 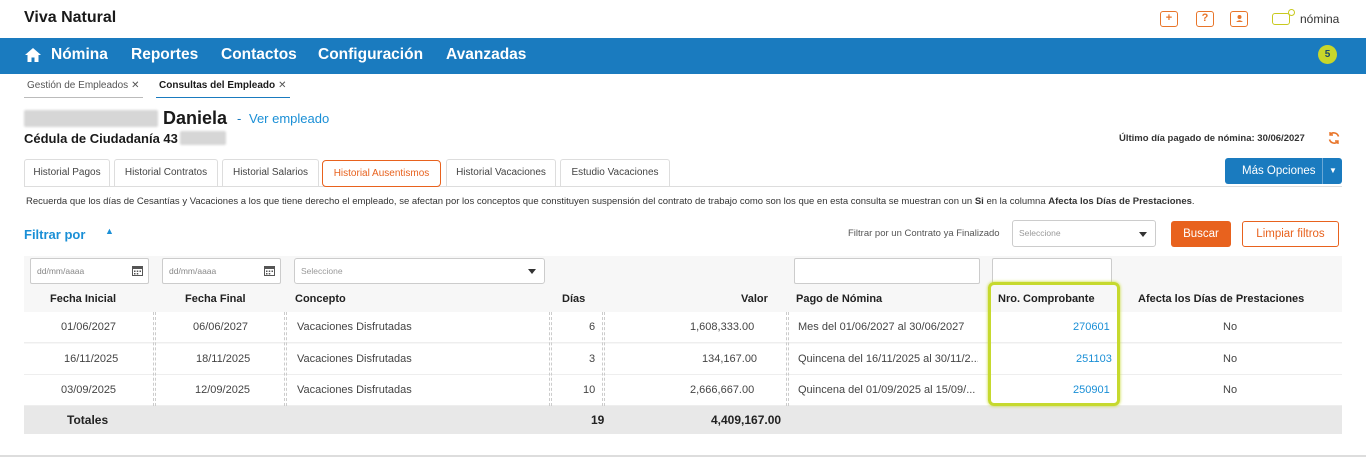 I want to click on totals-row, so click(x=683, y=420).